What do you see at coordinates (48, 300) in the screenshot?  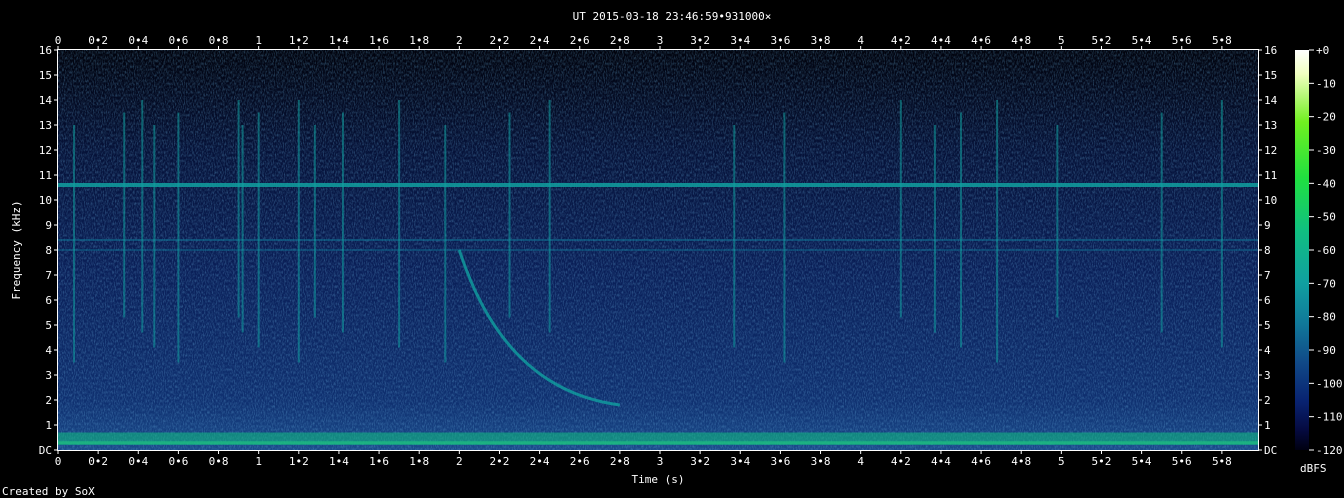 I see `y-tick-label-left: 6` at bounding box center [48, 300].